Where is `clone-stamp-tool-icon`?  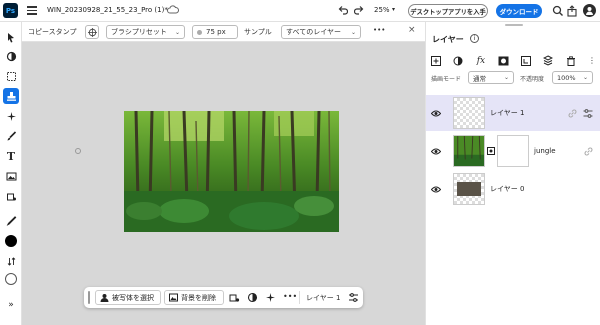
clone-stamp-tool-icon is located at coordinates (11, 96).